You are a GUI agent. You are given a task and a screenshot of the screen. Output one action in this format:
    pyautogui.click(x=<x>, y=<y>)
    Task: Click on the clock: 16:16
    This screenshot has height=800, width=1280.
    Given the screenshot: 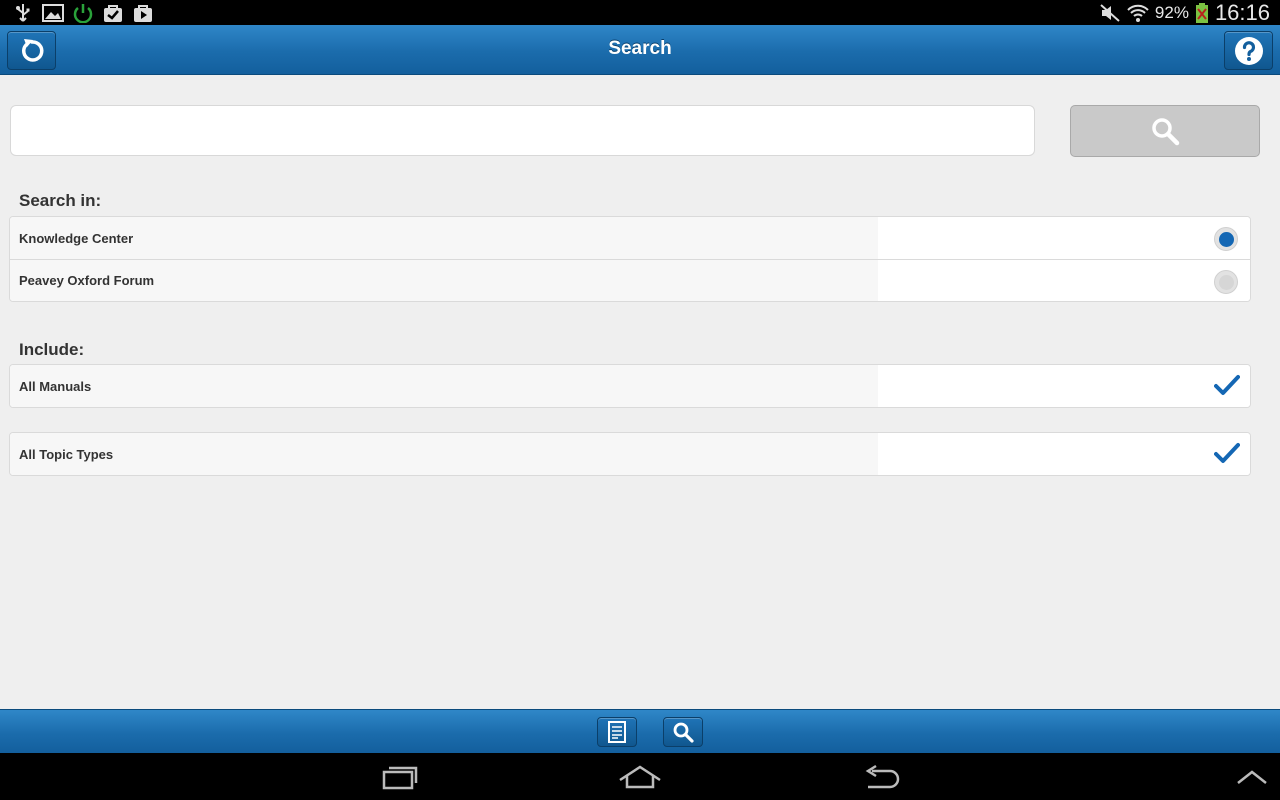 What is the action you would take?
    pyautogui.click(x=1242, y=12)
    